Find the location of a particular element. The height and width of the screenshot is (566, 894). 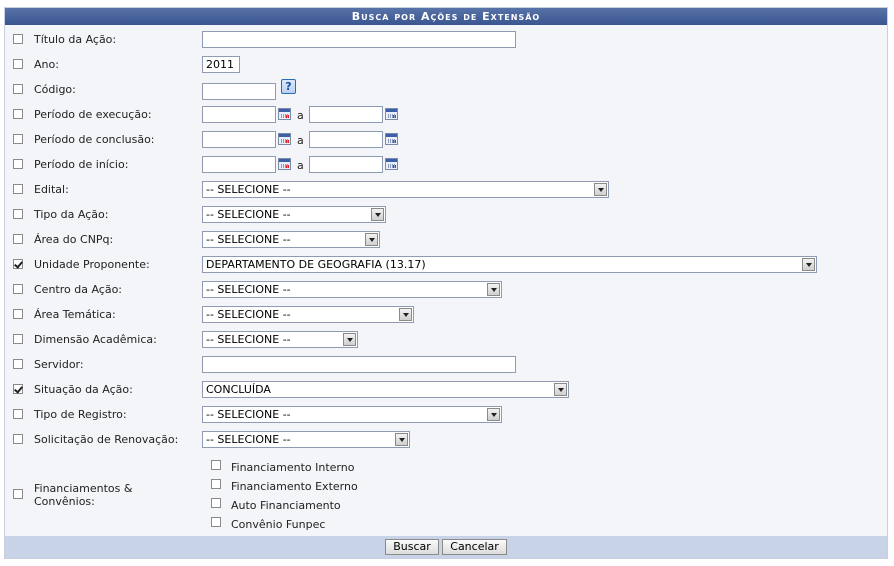

form-footer: Buscar Cancelar is located at coordinates (446, 547).